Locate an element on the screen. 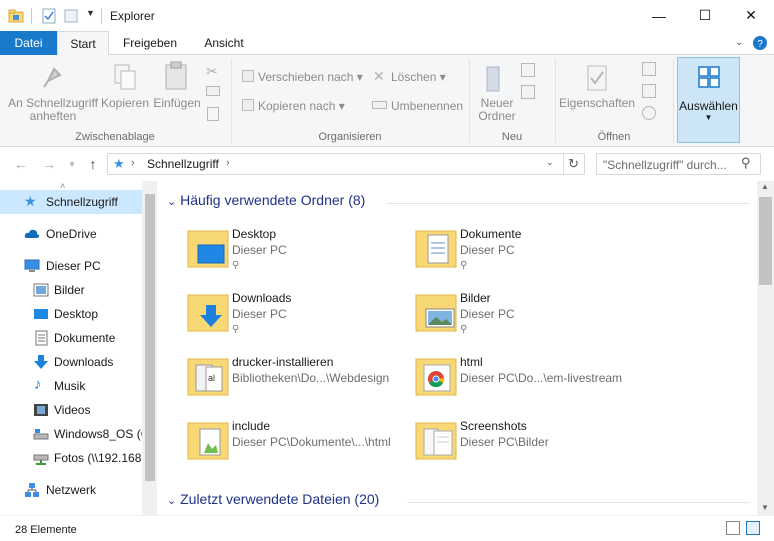  help-icon: ? is located at coordinates (760, 43).